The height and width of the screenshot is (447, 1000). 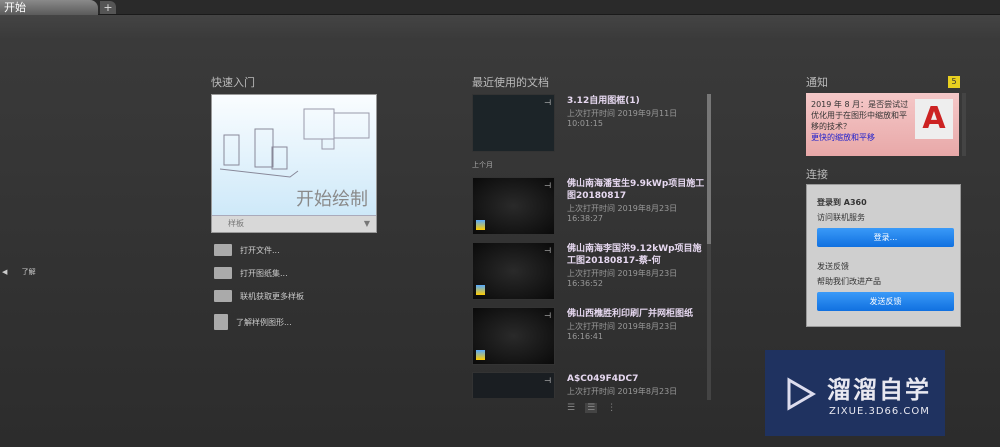 What do you see at coordinates (294, 223) in the screenshot?
I see `template-dropdown: 样板 ▼` at bounding box center [294, 223].